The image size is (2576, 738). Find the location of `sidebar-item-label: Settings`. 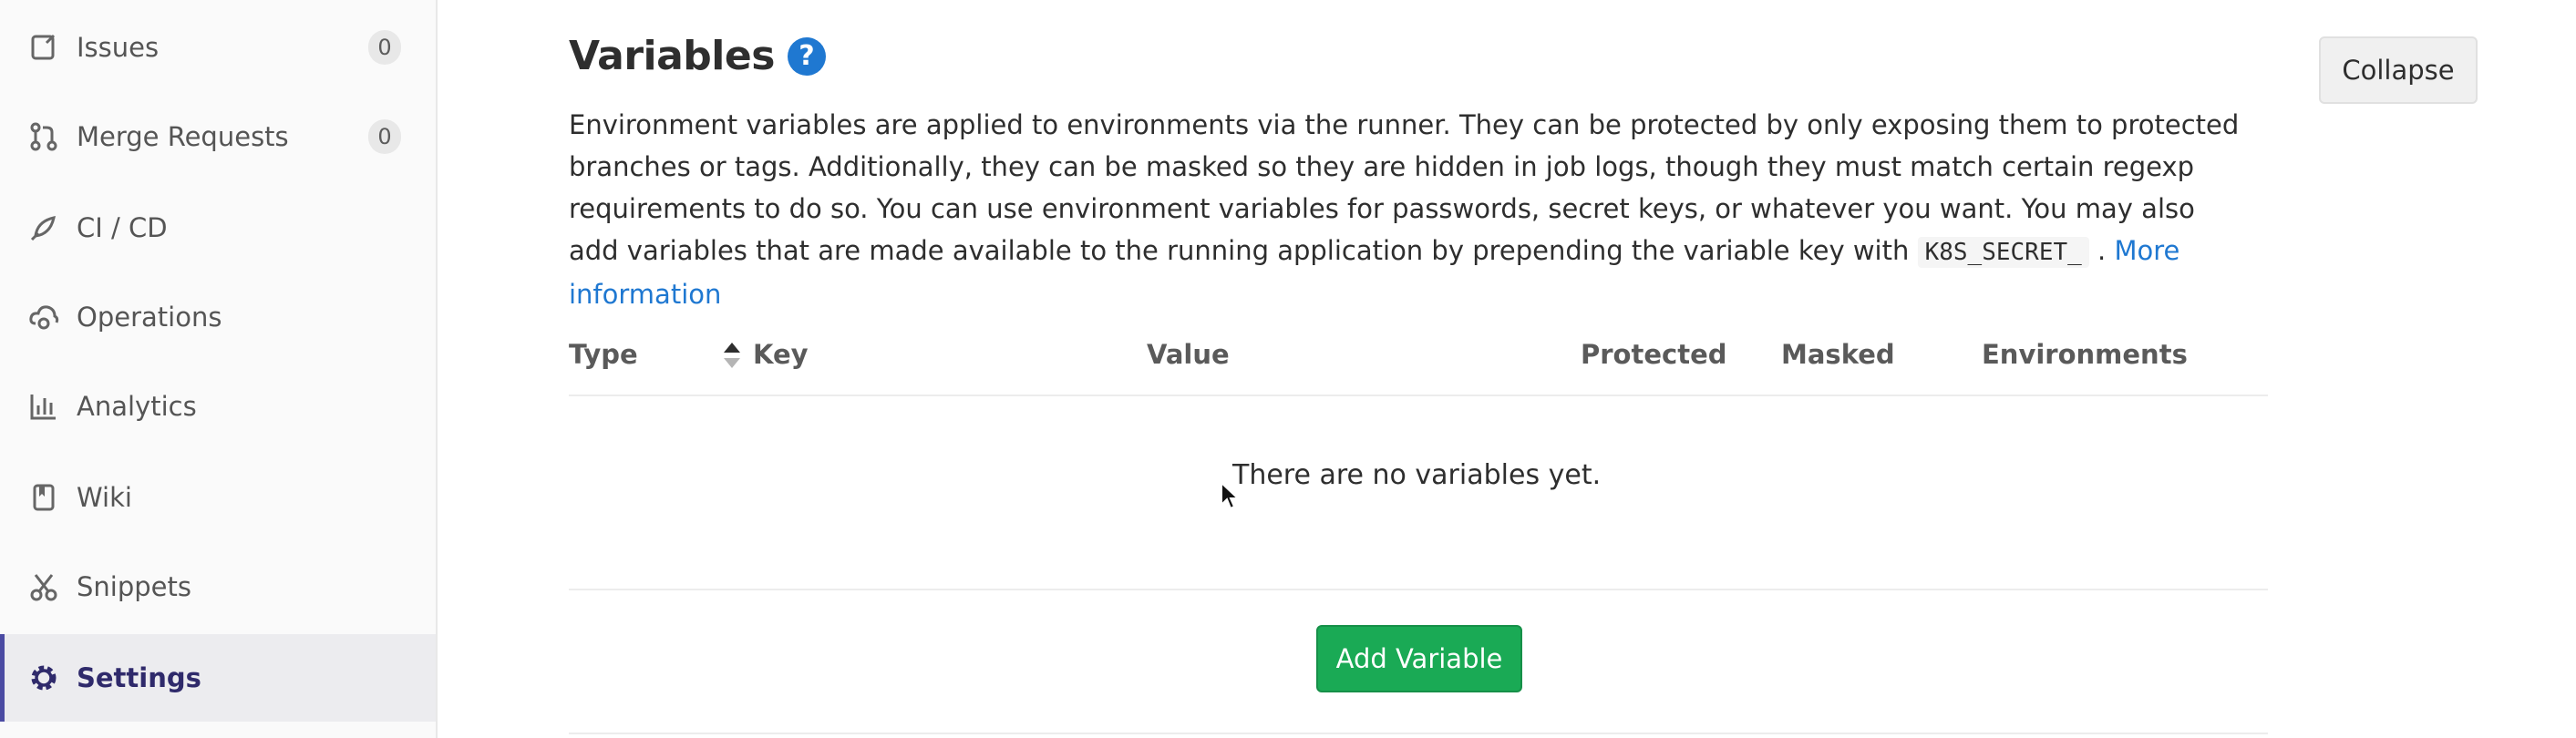

sidebar-item-label: Settings is located at coordinates (139, 677).